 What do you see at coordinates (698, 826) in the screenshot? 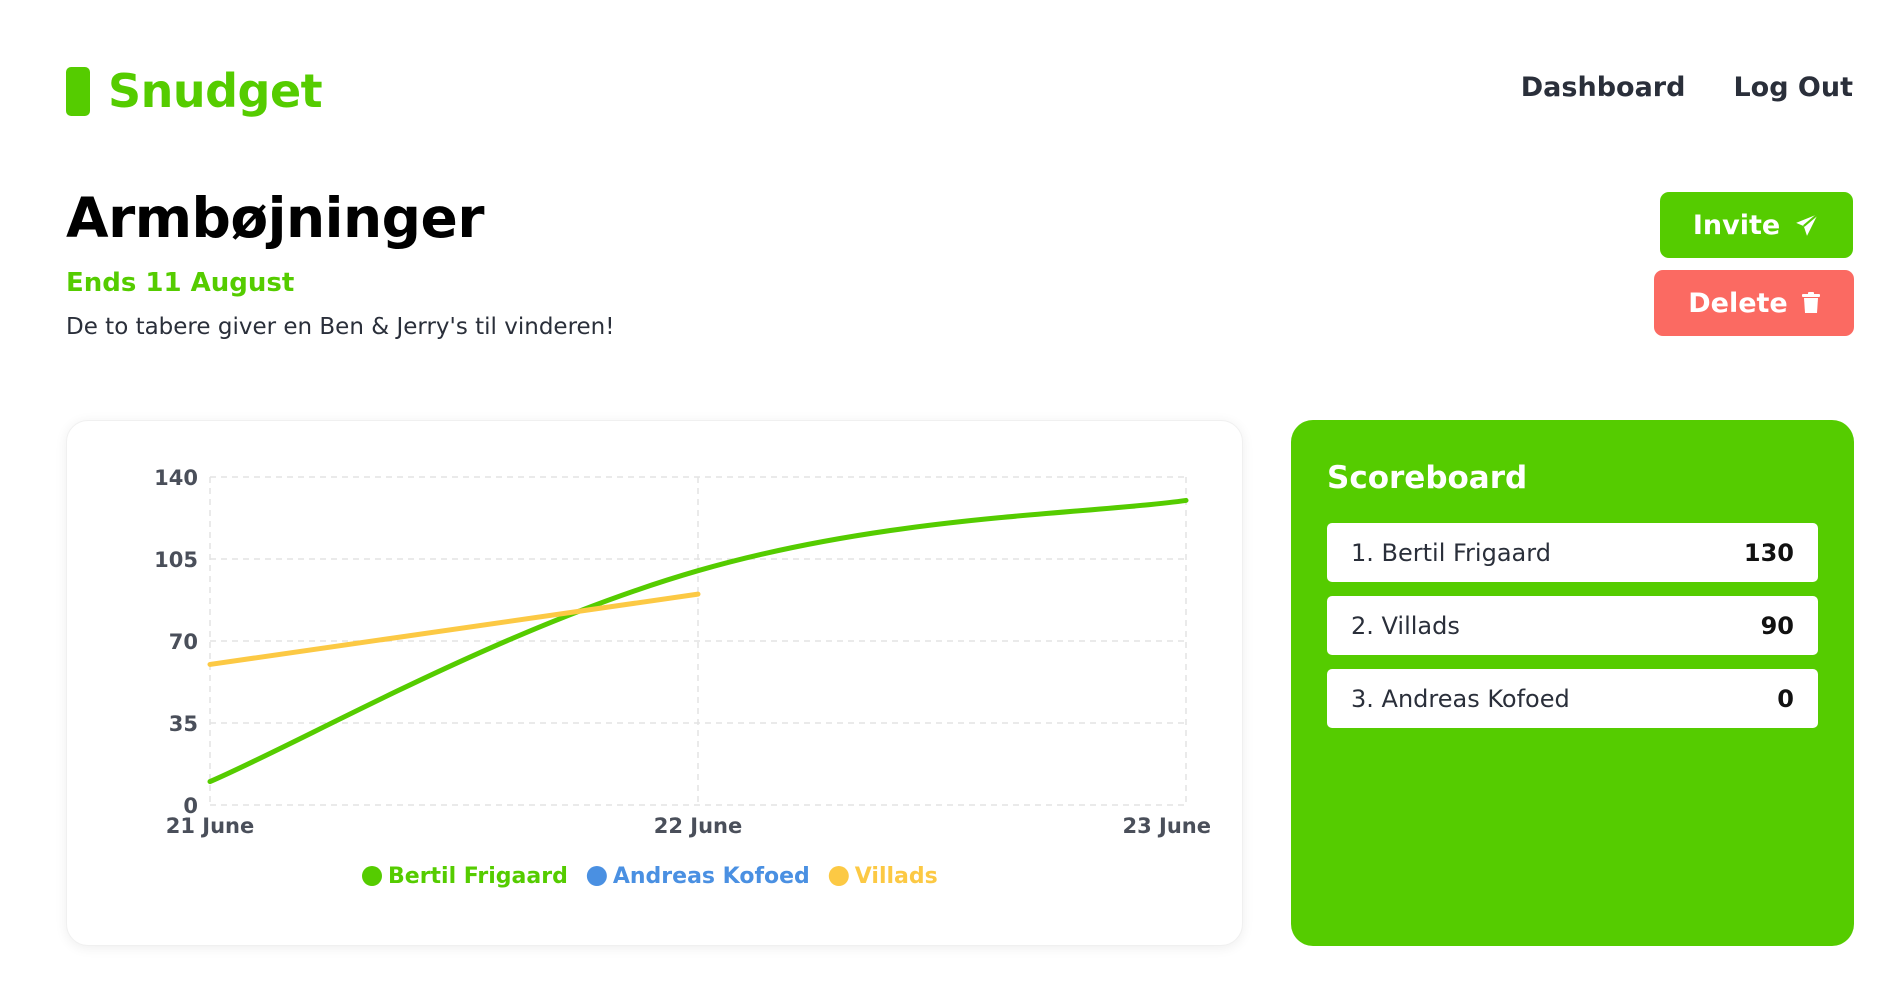
I see `x-tick-label: 22 June` at bounding box center [698, 826].